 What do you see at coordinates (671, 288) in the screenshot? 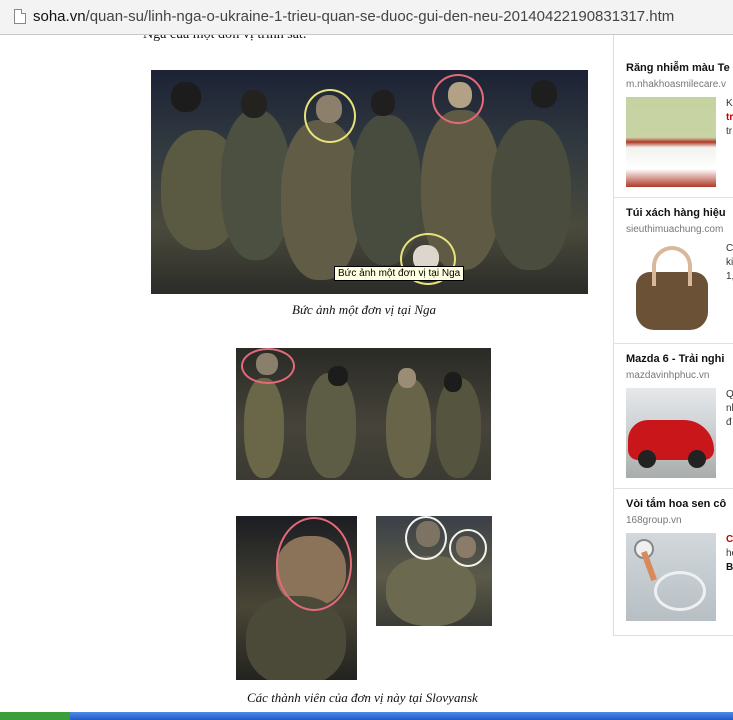
I see `ad-image-handbag` at bounding box center [671, 288].